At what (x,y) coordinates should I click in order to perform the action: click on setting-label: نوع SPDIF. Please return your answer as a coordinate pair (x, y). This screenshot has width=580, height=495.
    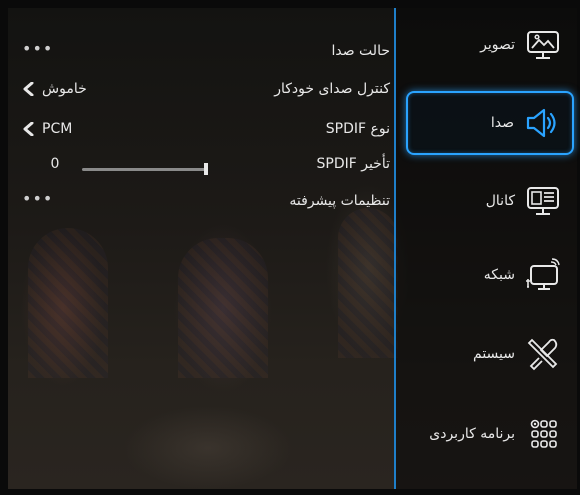
    Looking at the image, I should click on (357, 129).